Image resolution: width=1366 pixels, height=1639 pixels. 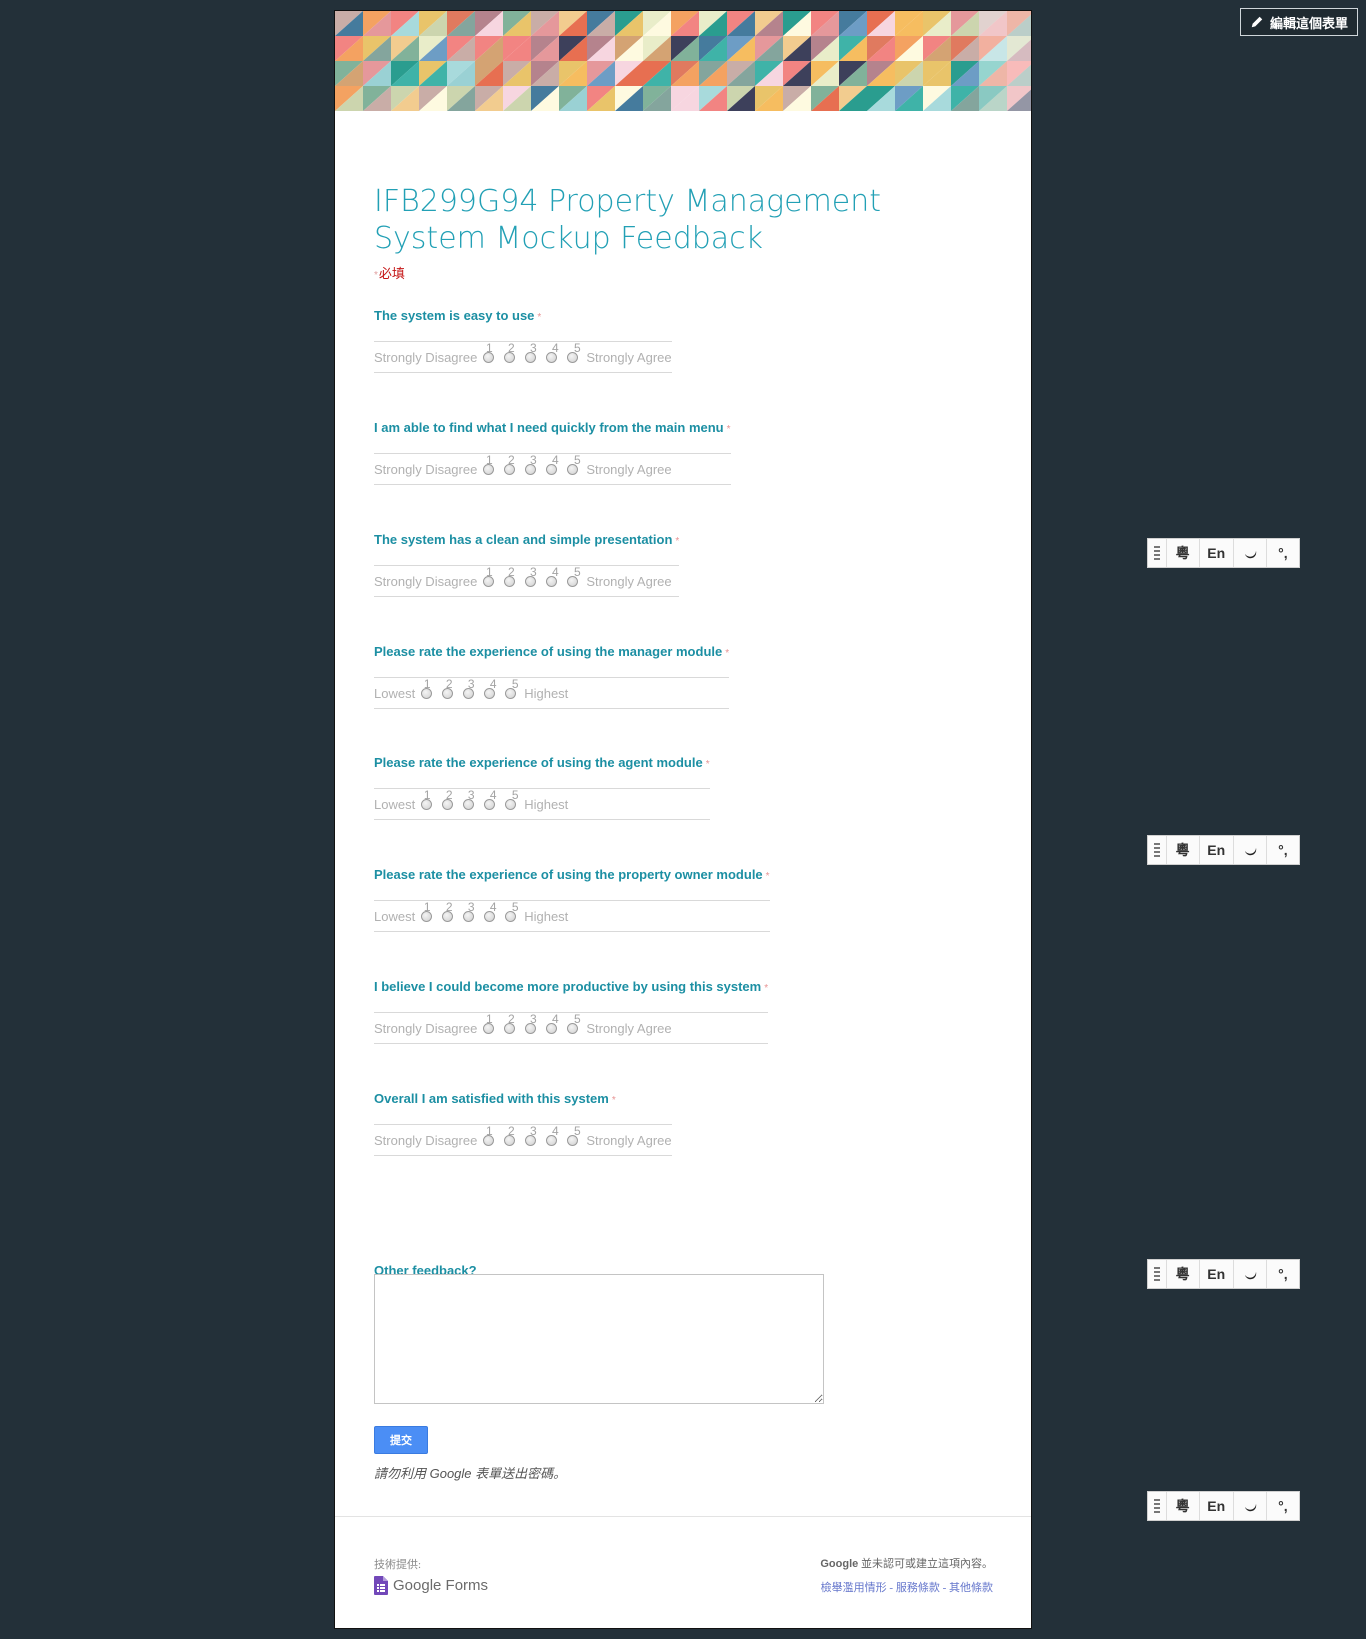 I want to click on moon-icon, so click(x=1250, y=1276).